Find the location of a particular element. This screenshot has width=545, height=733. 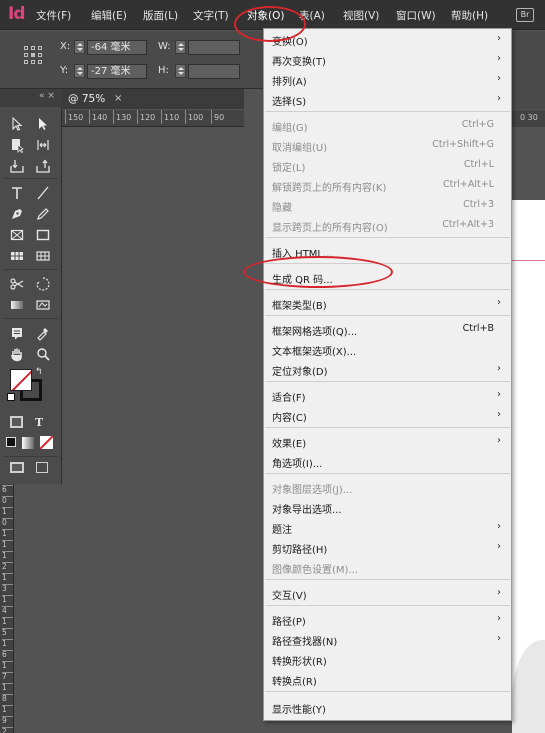

tools-panel: « × ↰ T is located at coordinates (31, 286).